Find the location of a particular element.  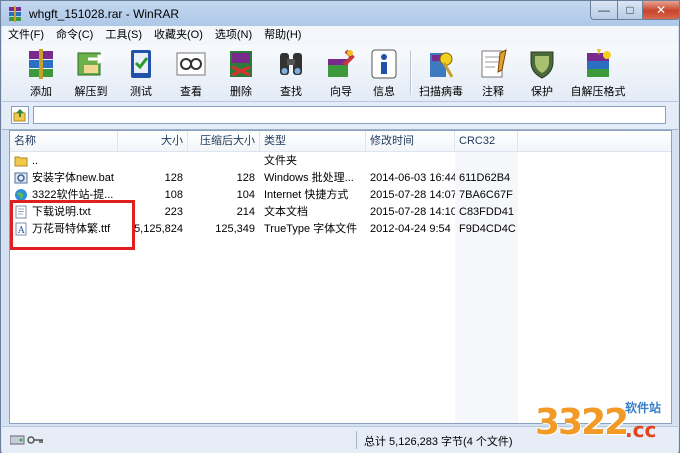

maximize-button: □ is located at coordinates (630, 10).